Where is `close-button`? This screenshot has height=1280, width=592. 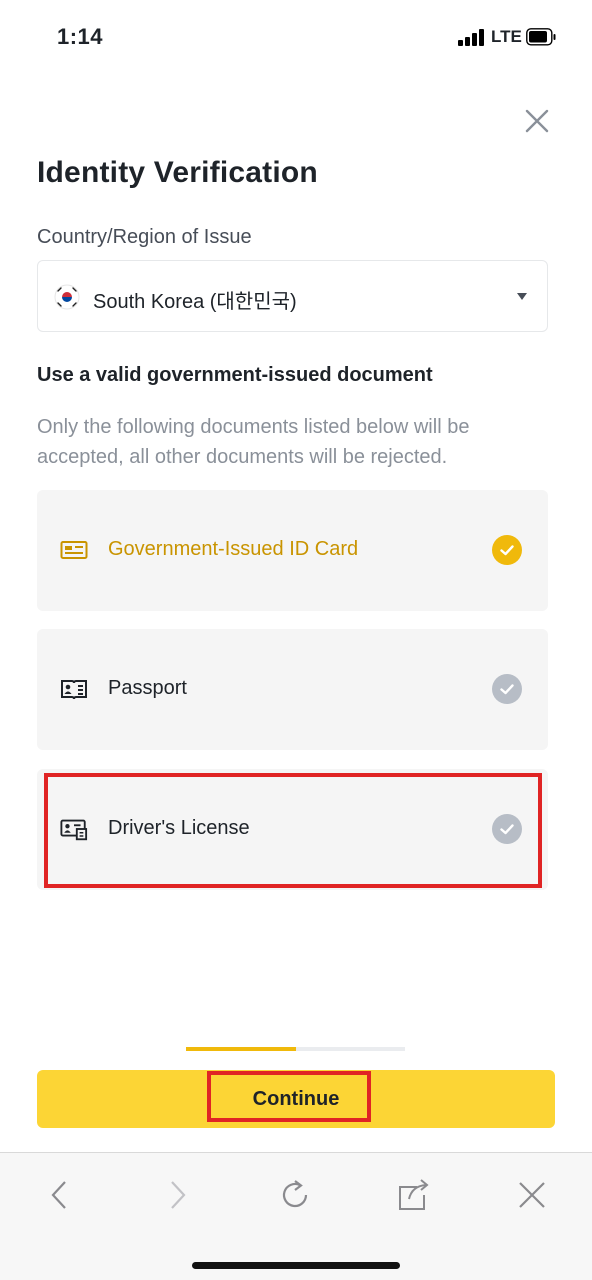 close-button is located at coordinates (537, 121).